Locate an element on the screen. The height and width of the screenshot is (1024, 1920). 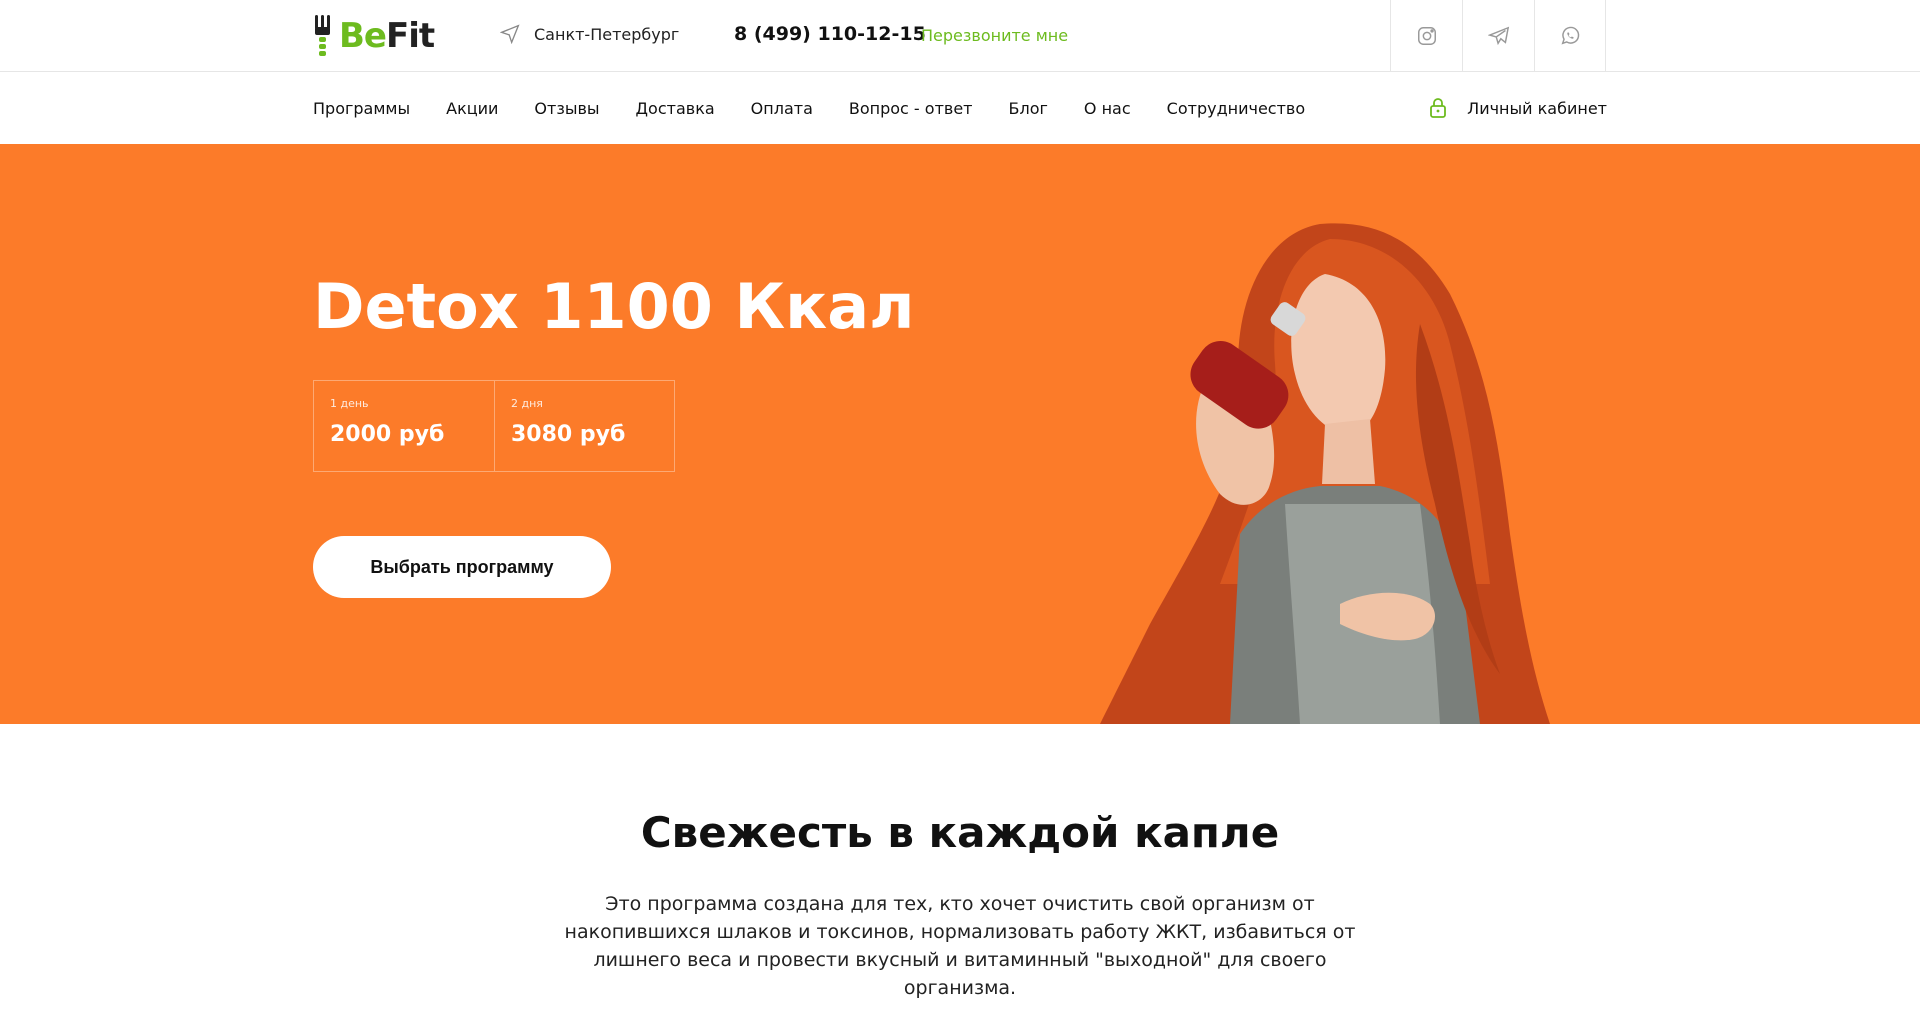
whatsapp-link is located at coordinates (1570, 36).